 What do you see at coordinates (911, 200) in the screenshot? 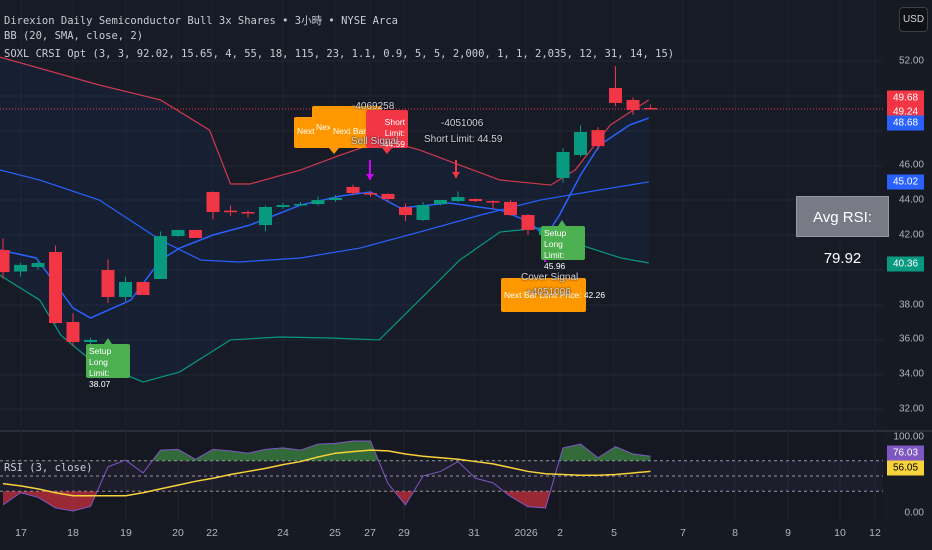
I see `price-tick: 44.00` at bounding box center [911, 200].